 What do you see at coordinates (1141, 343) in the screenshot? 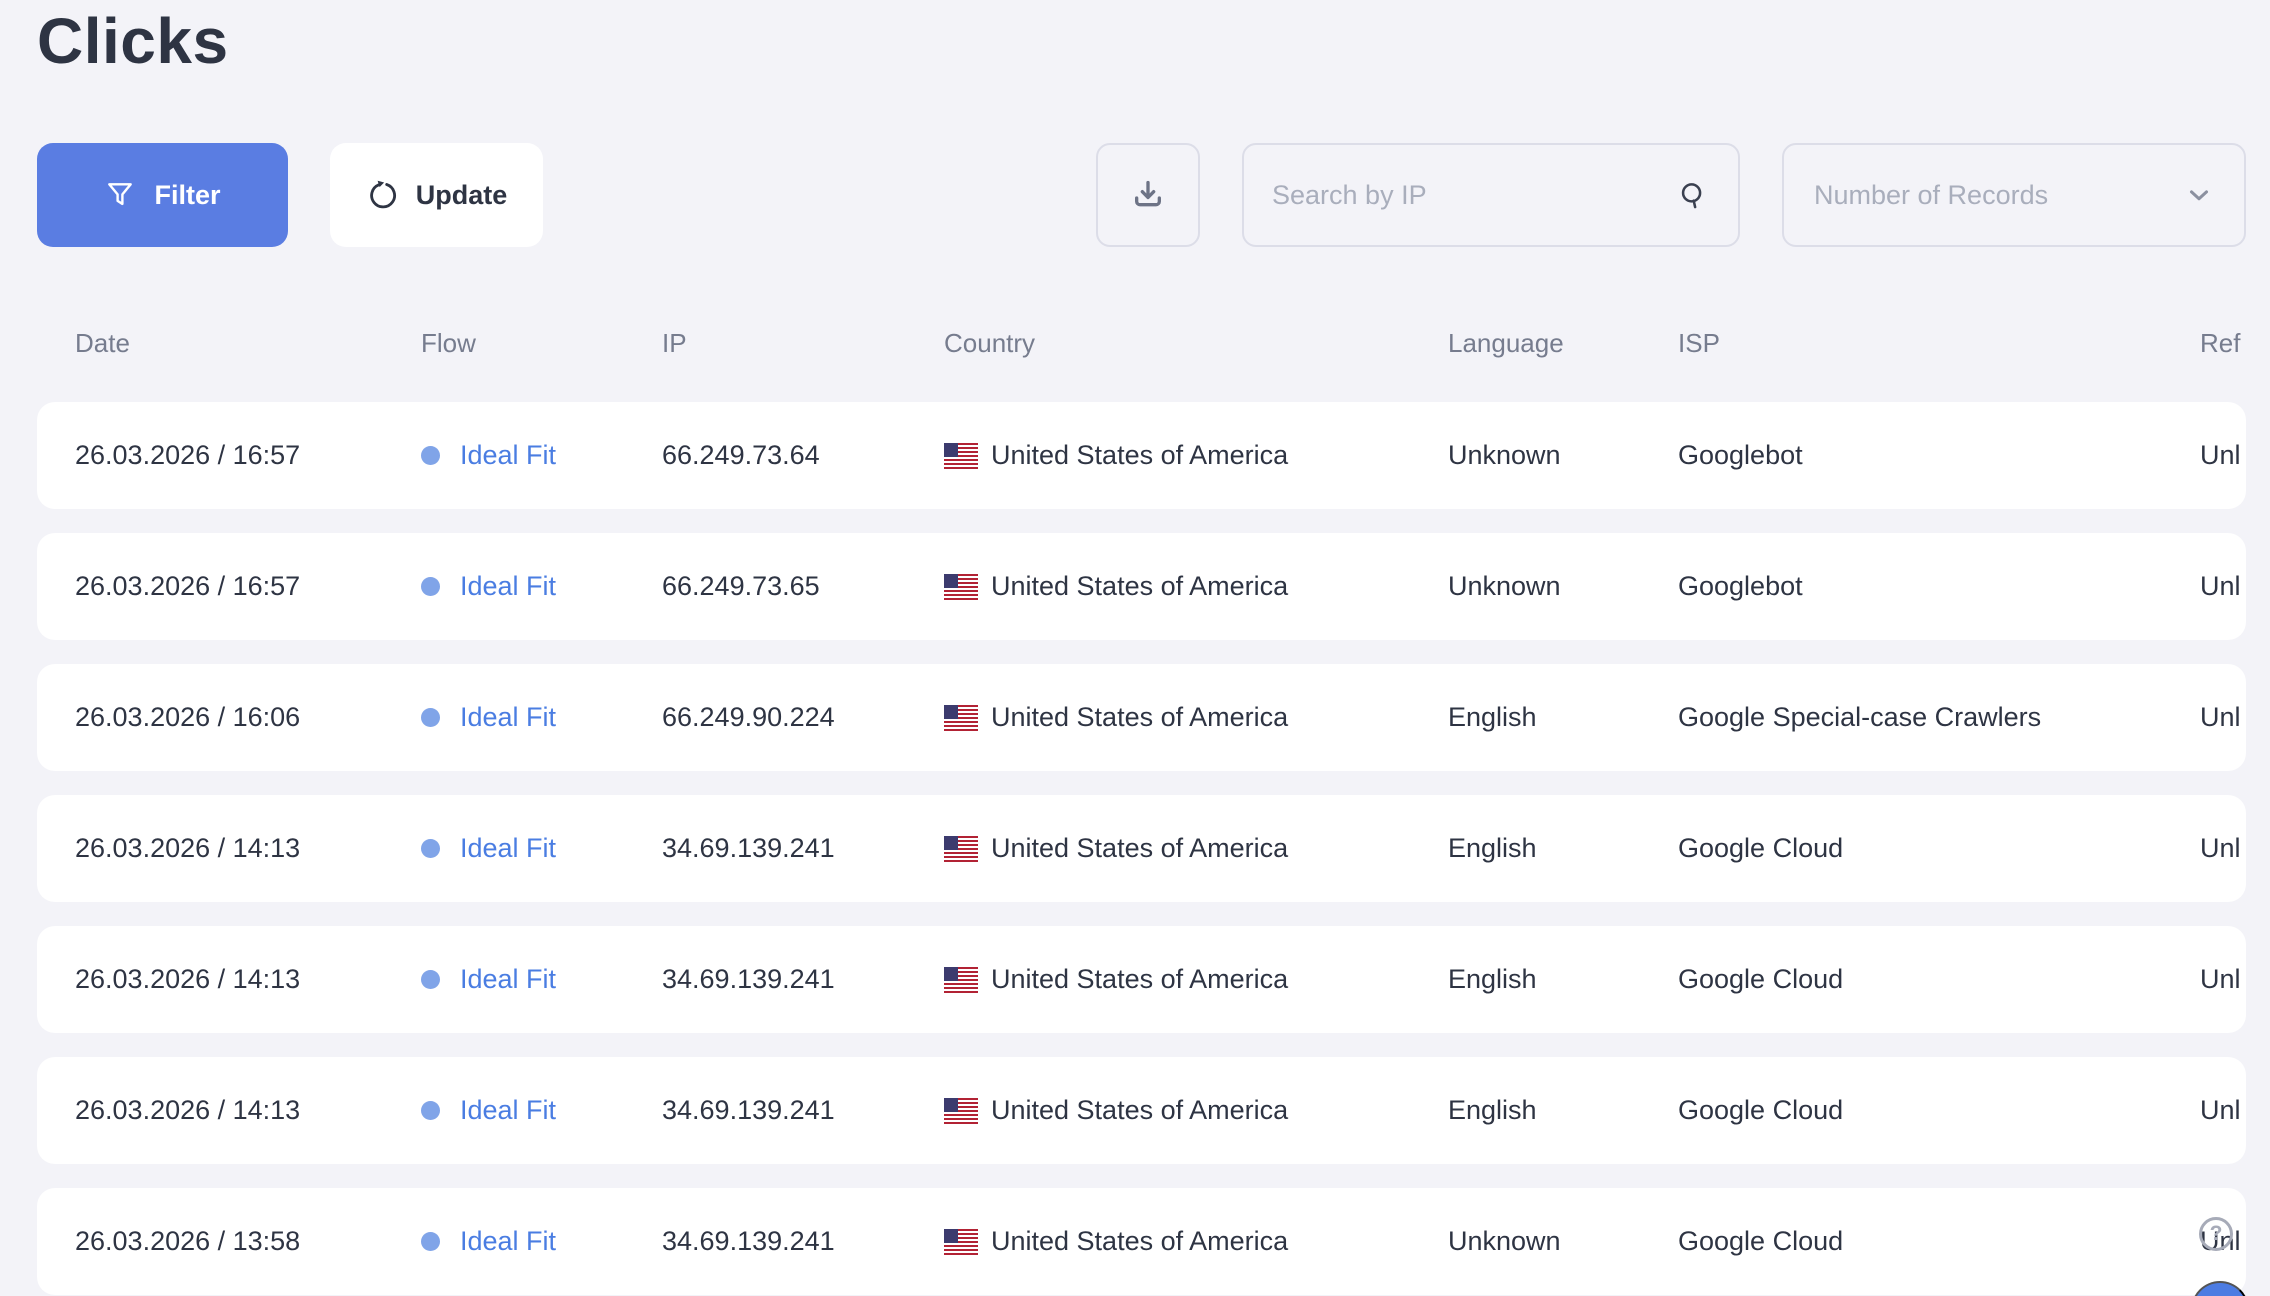
I see `table-header-row: Date Flow IP Country Language ISP Ref` at bounding box center [1141, 343].